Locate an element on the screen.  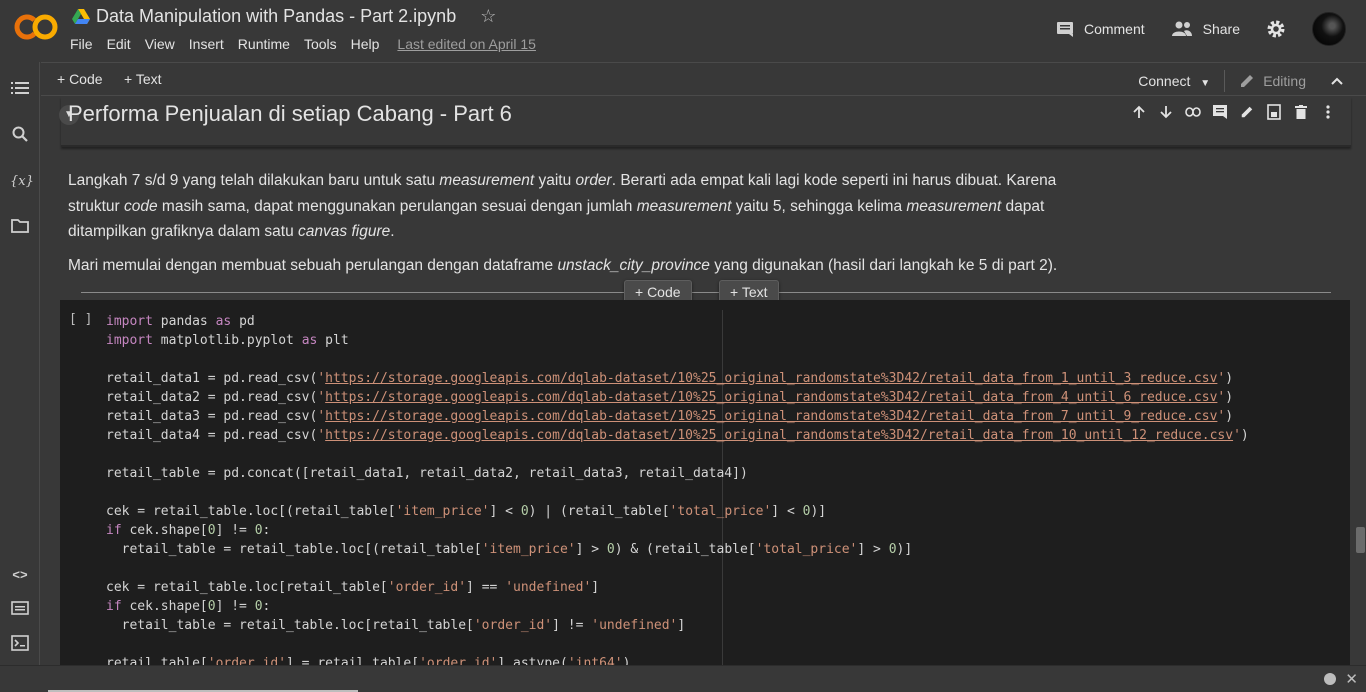
chevron-up-icon is located at coordinates (1337, 81).